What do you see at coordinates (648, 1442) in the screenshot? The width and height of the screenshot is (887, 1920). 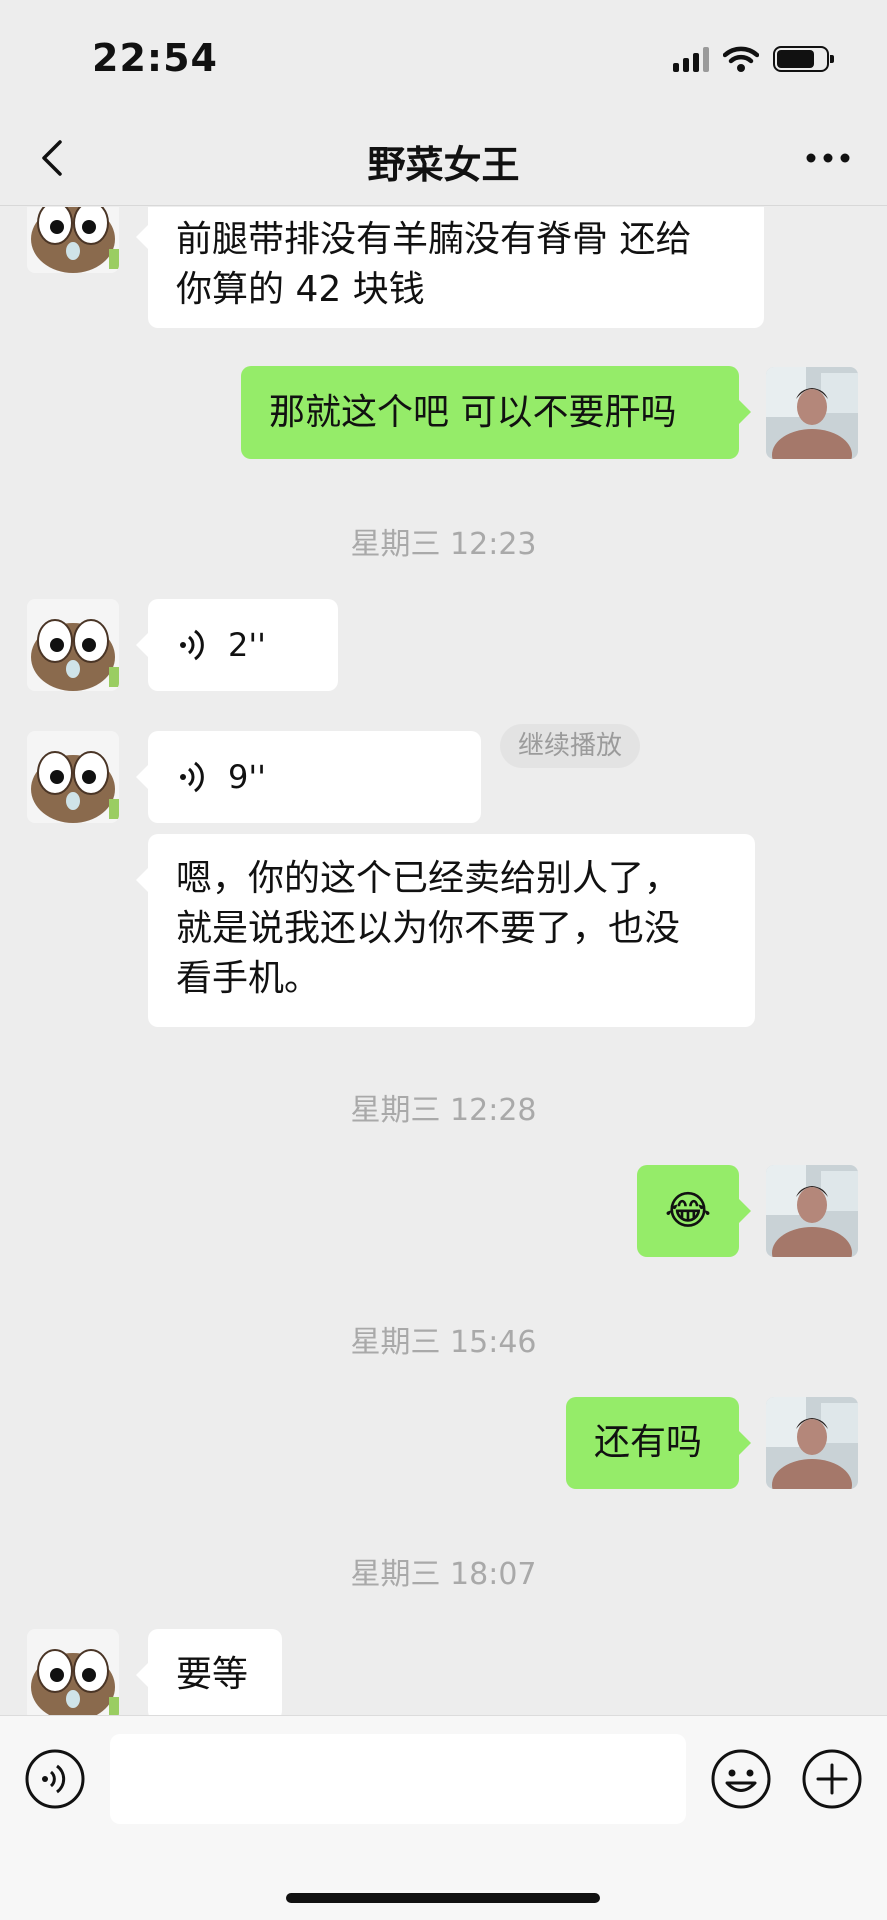 I see `message-text: 还有吗` at bounding box center [648, 1442].